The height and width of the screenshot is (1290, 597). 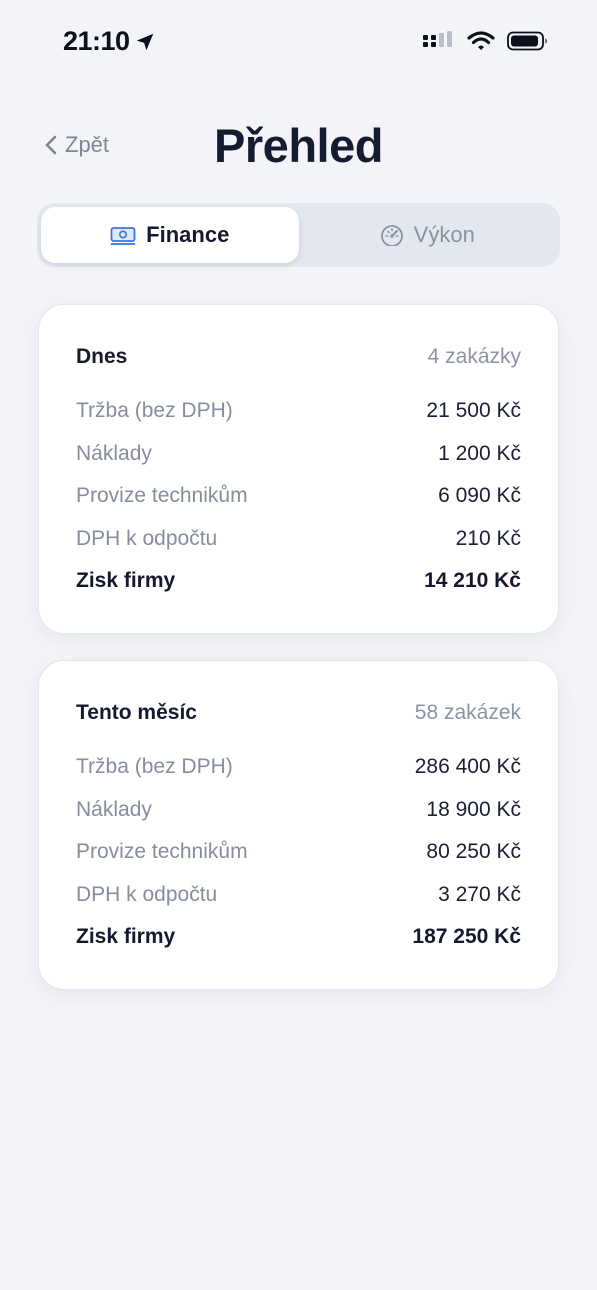 I want to click on row-value: 6 090 Kč, so click(x=479, y=495).